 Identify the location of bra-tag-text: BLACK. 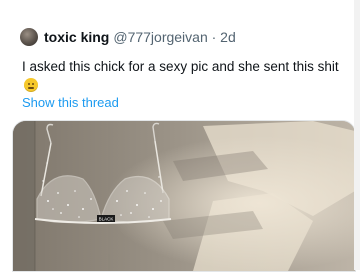
(106, 219).